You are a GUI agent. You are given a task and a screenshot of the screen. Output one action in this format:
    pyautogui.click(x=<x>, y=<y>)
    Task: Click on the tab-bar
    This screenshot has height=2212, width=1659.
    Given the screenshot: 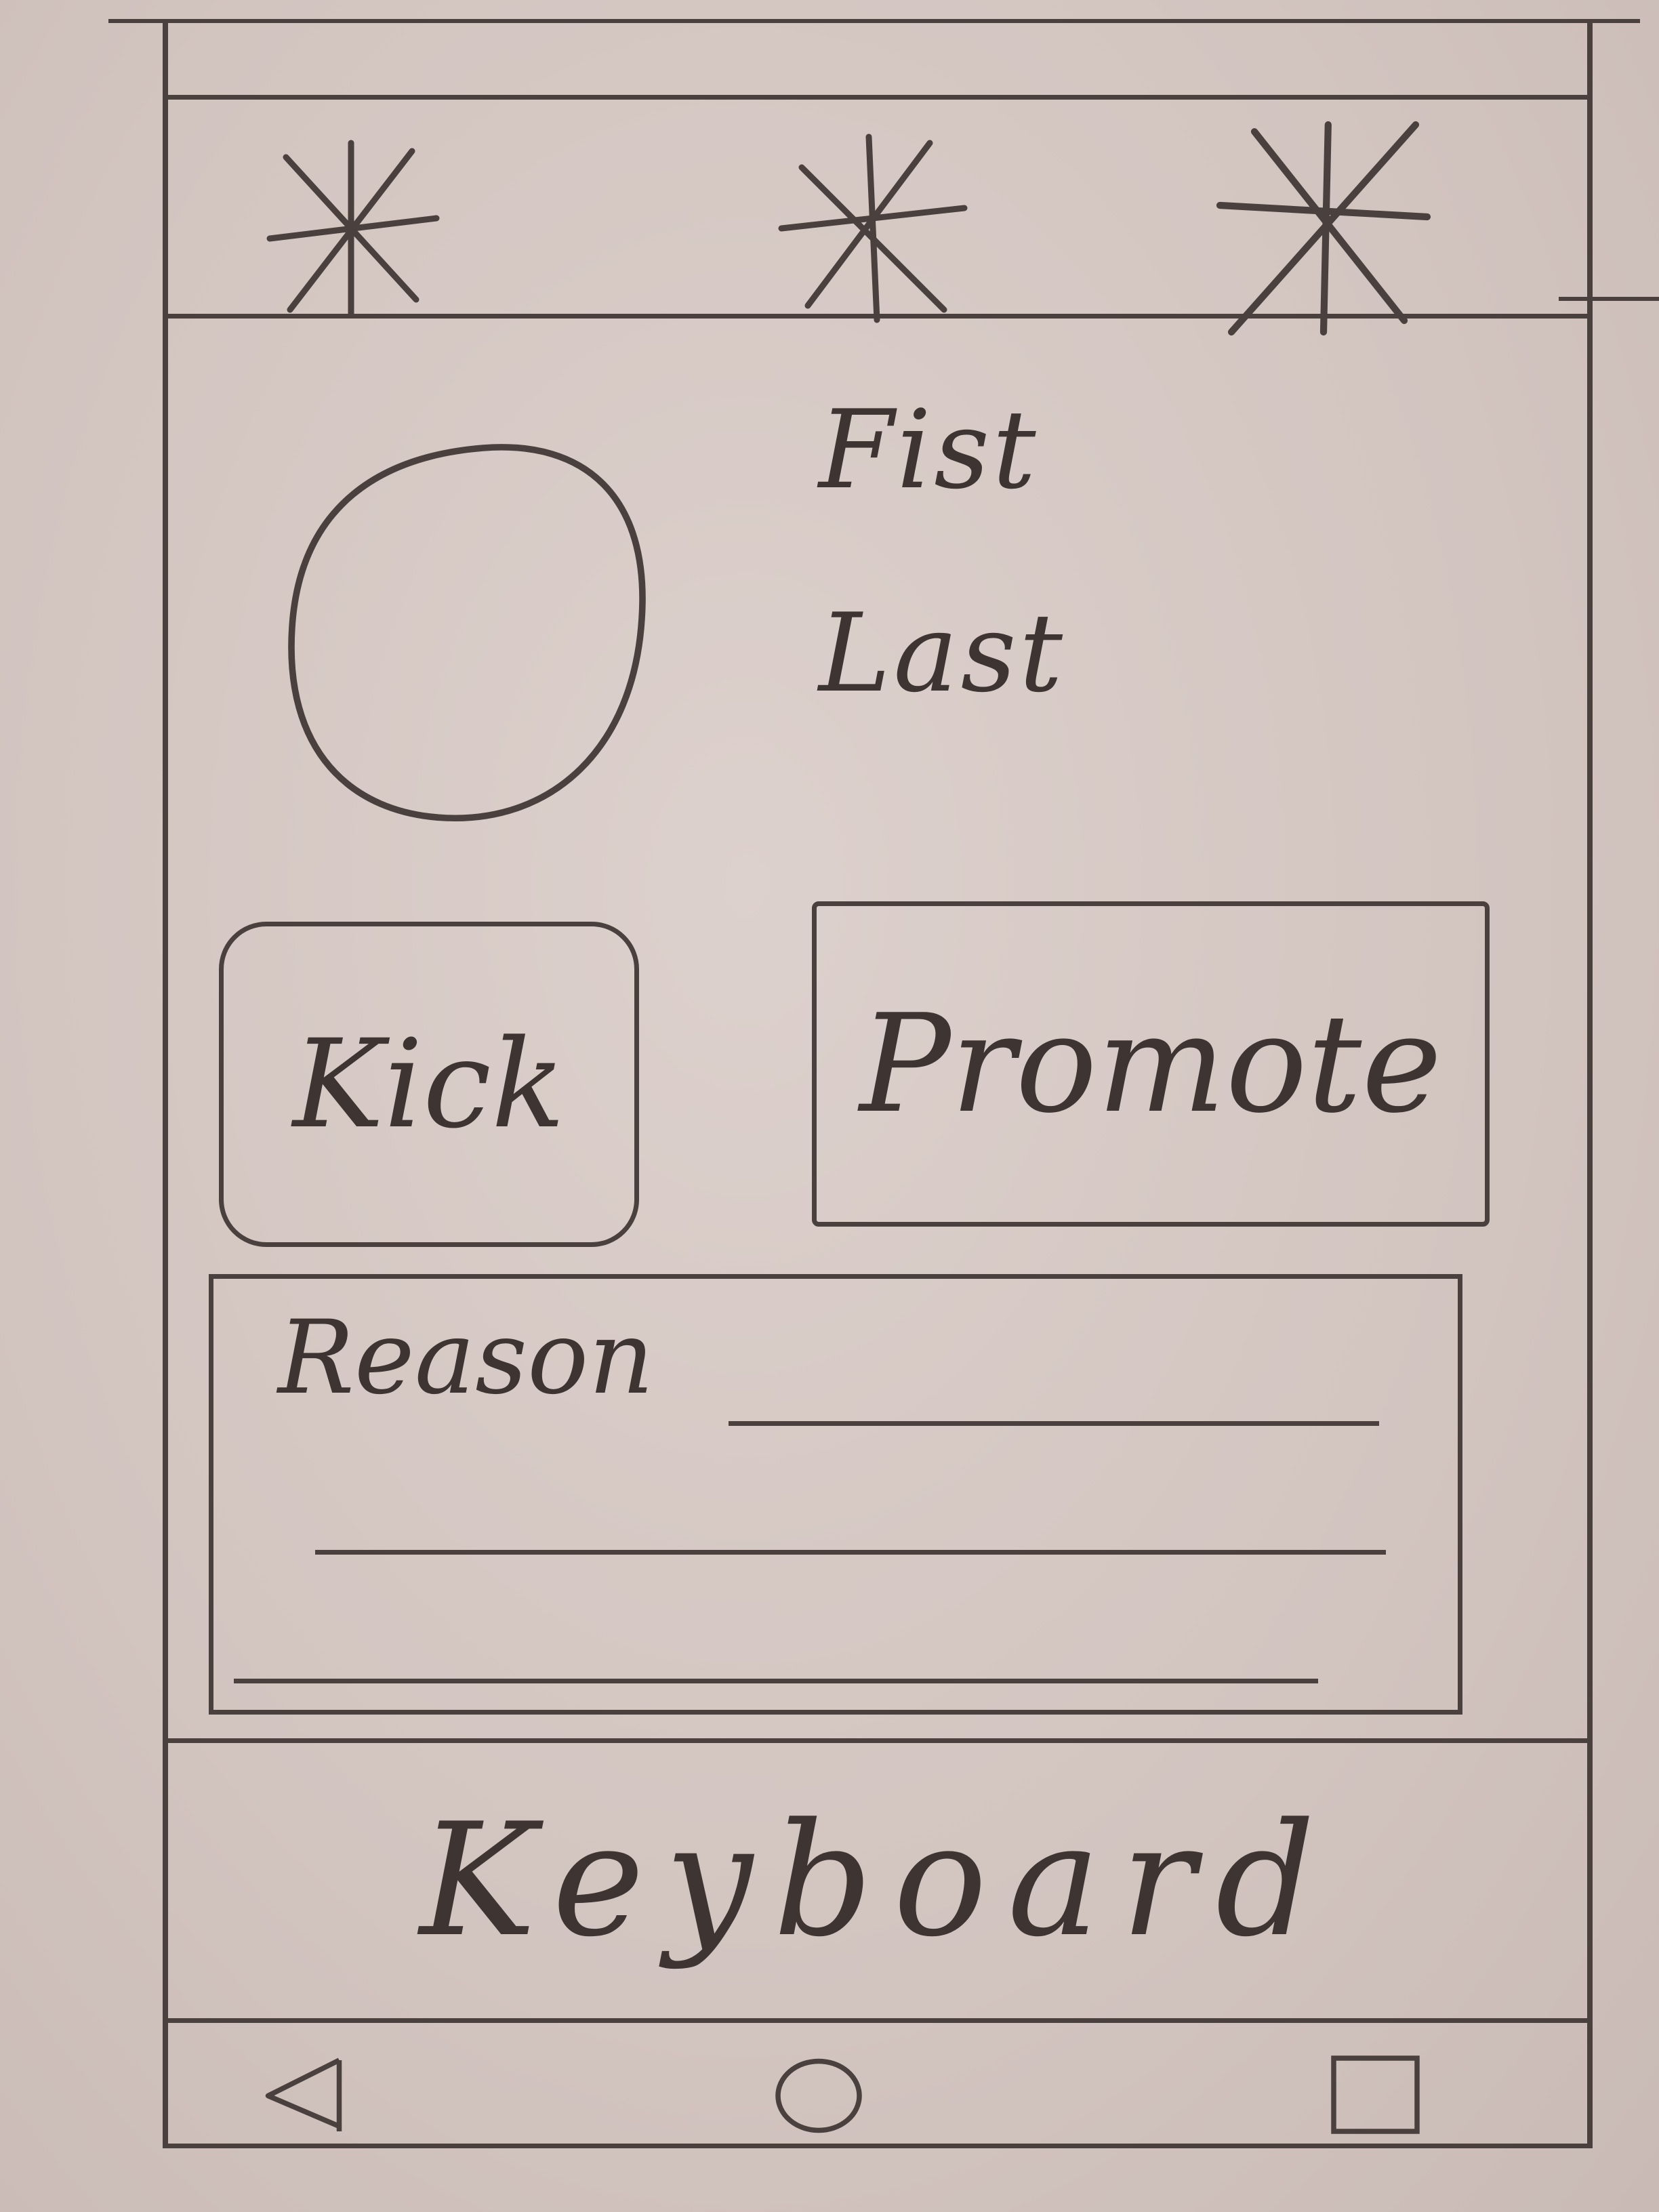 What is the action you would take?
    pyautogui.click(x=878, y=216)
    